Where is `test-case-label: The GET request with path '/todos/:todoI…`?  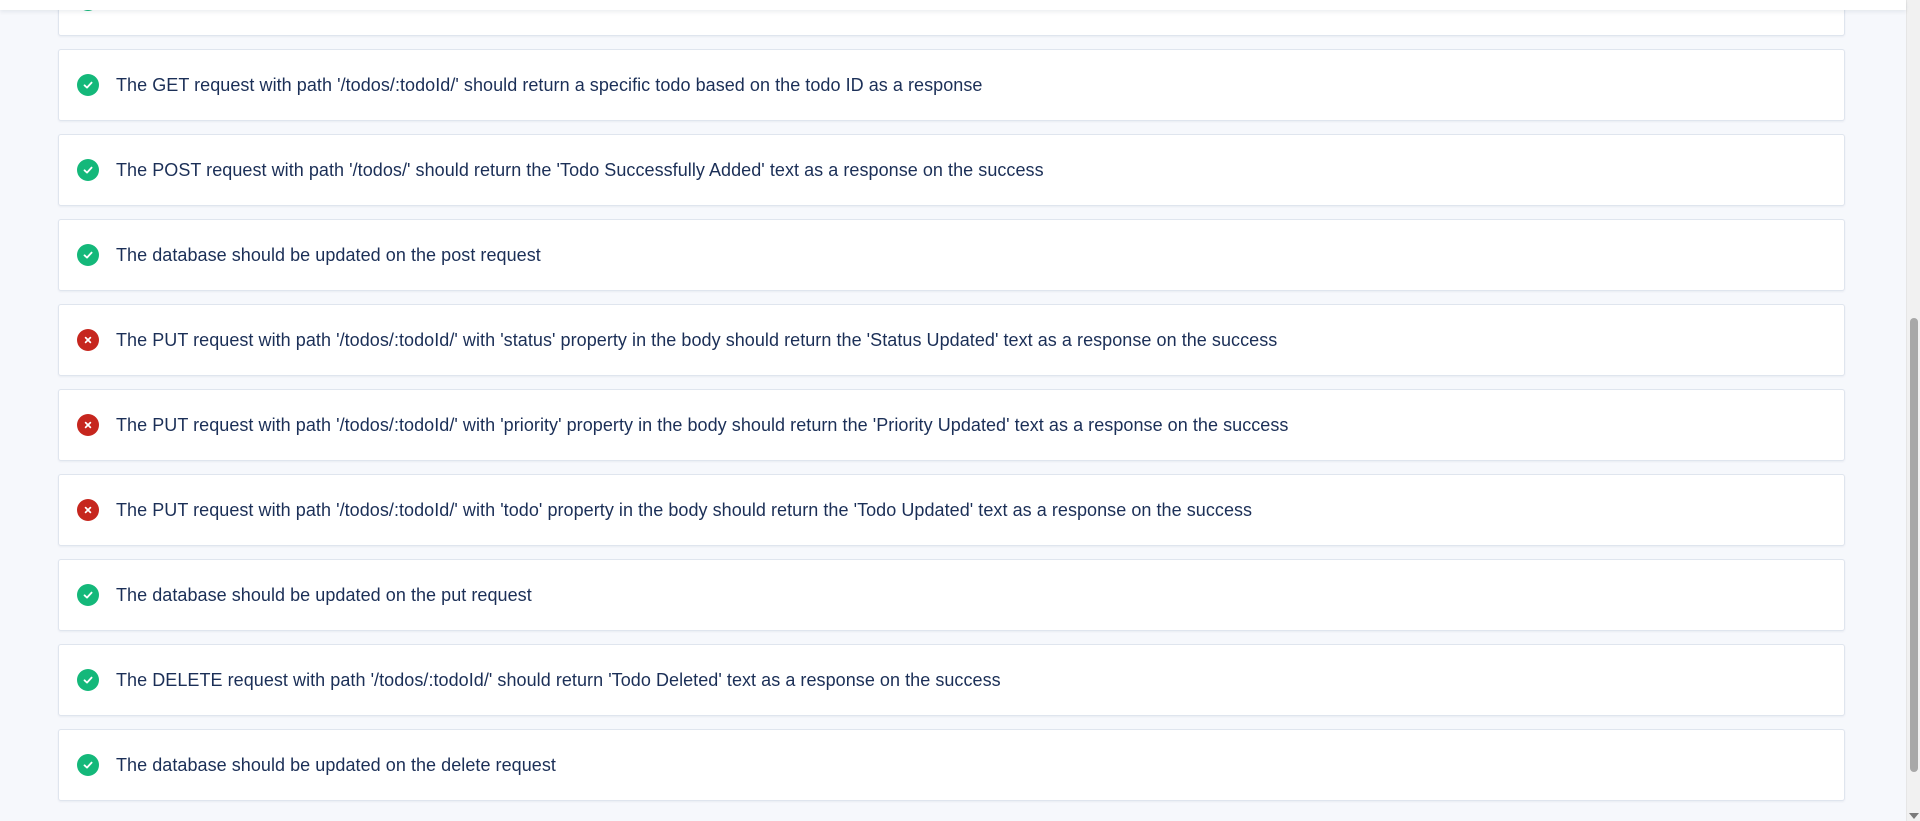 test-case-label: The GET request with path '/todos/:todoI… is located at coordinates (549, 84).